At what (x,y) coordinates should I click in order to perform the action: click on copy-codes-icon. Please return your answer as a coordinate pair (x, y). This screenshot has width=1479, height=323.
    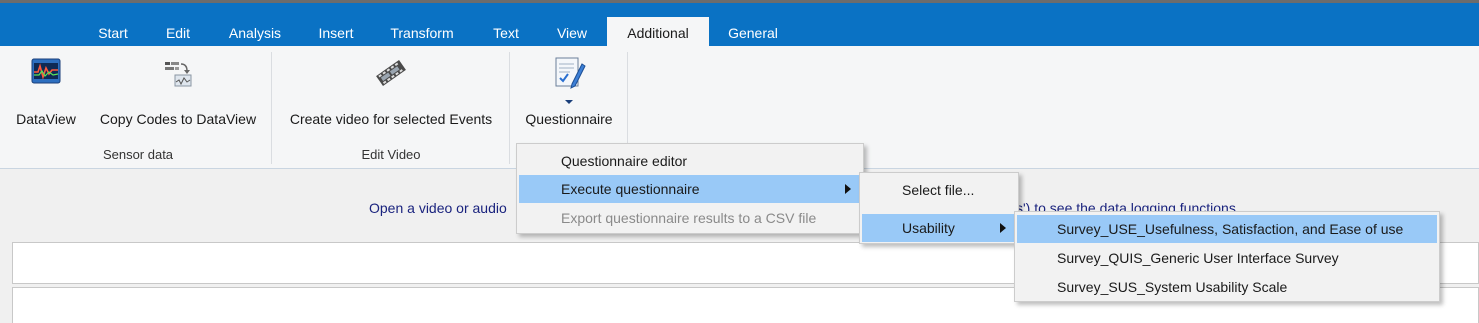
    Looking at the image, I should click on (178, 74).